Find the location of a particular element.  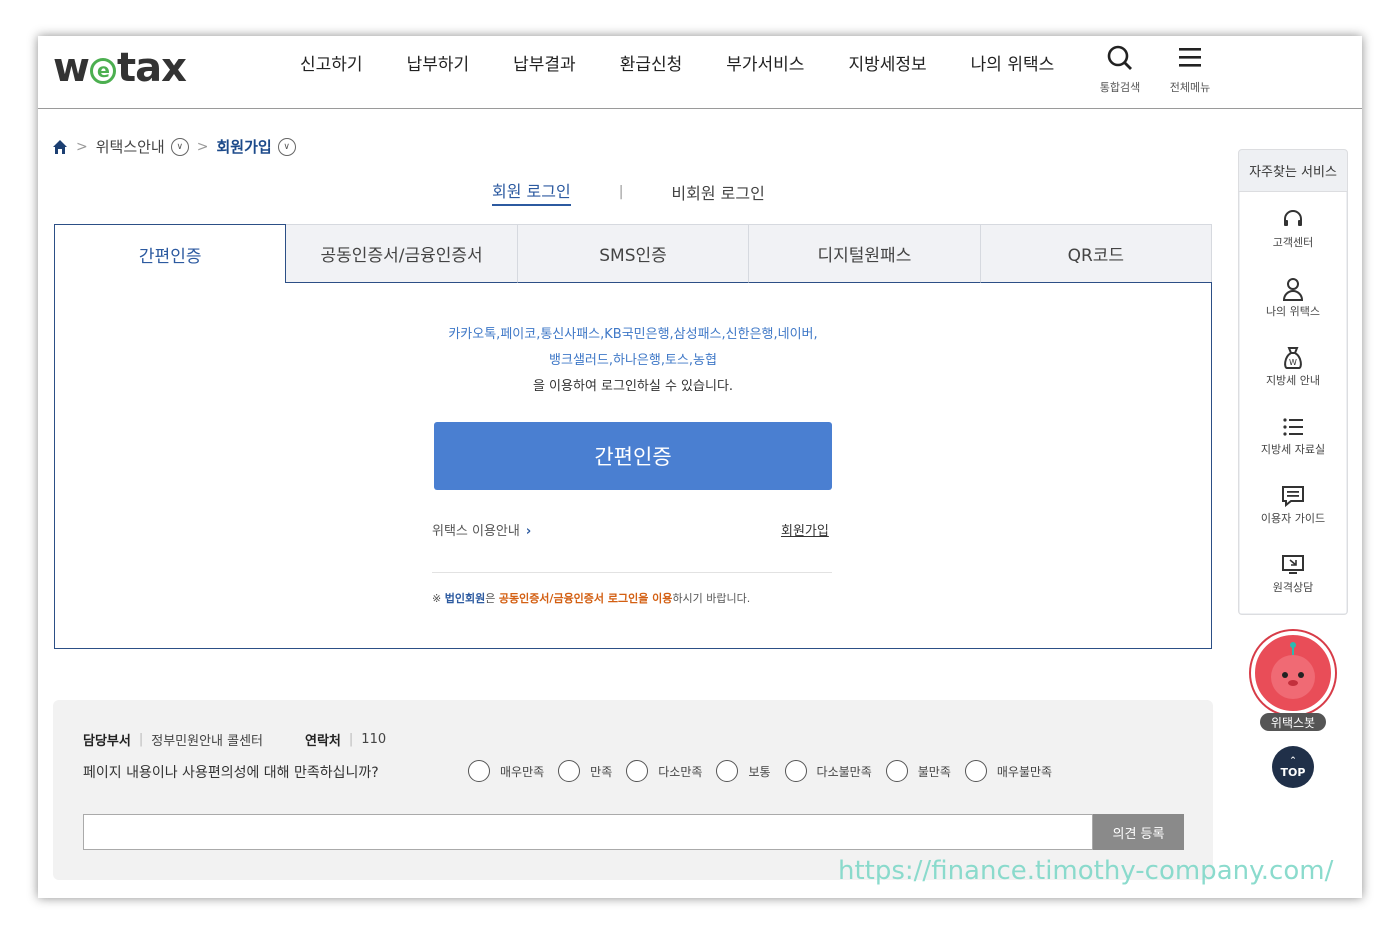

quick-local-tax-guide: W 지방세 안내 is located at coordinates (1293, 374).